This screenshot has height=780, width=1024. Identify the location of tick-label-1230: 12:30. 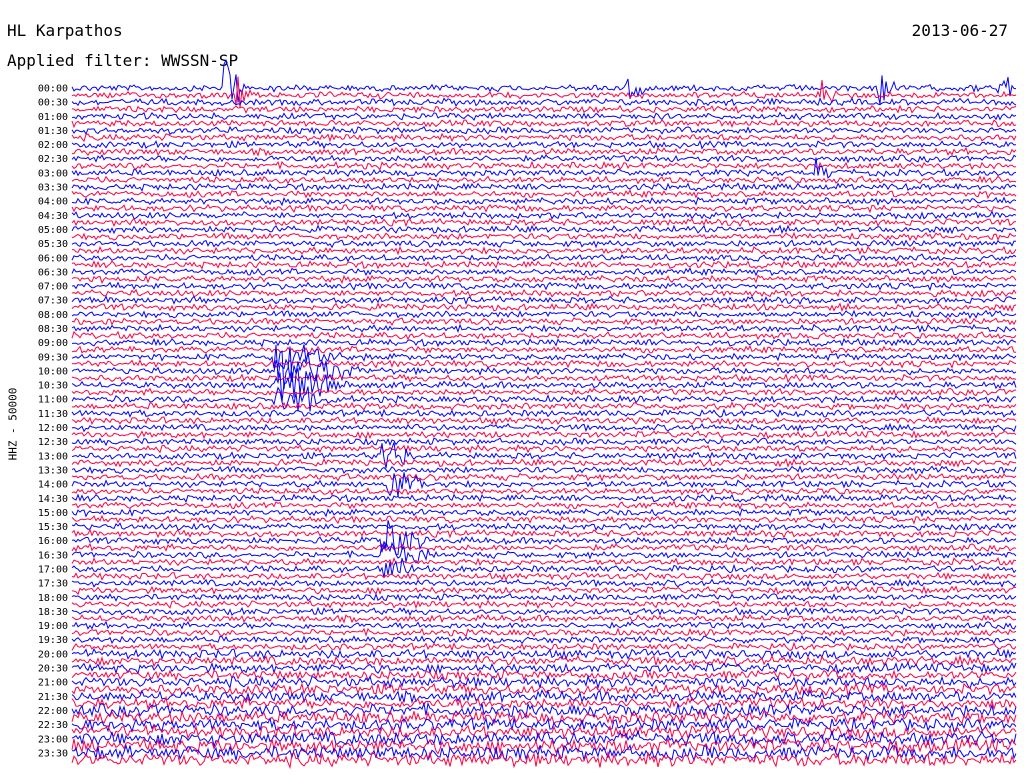
(53, 442).